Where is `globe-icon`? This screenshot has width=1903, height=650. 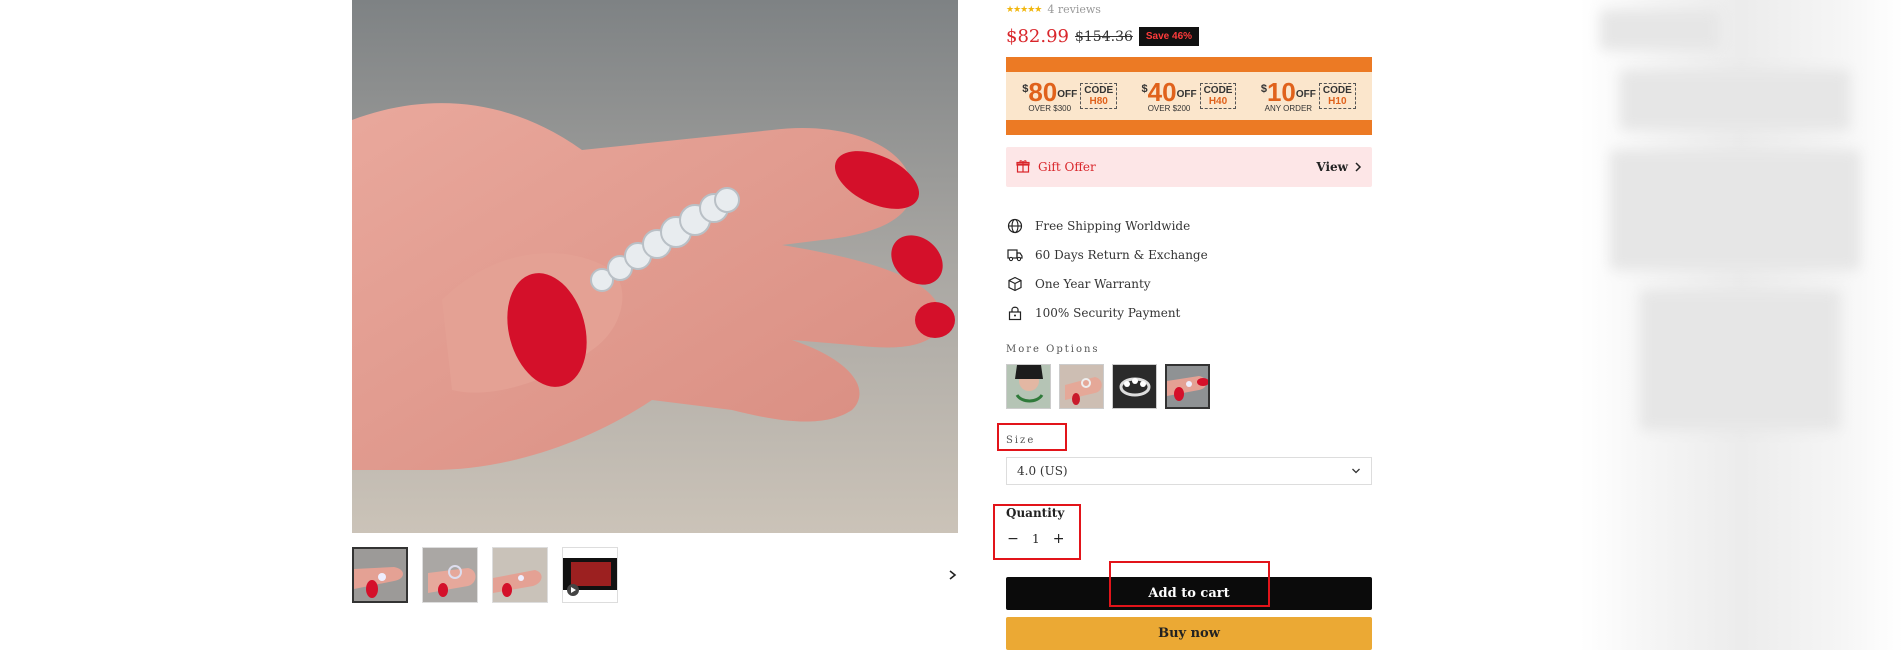
globe-icon is located at coordinates (1015, 226).